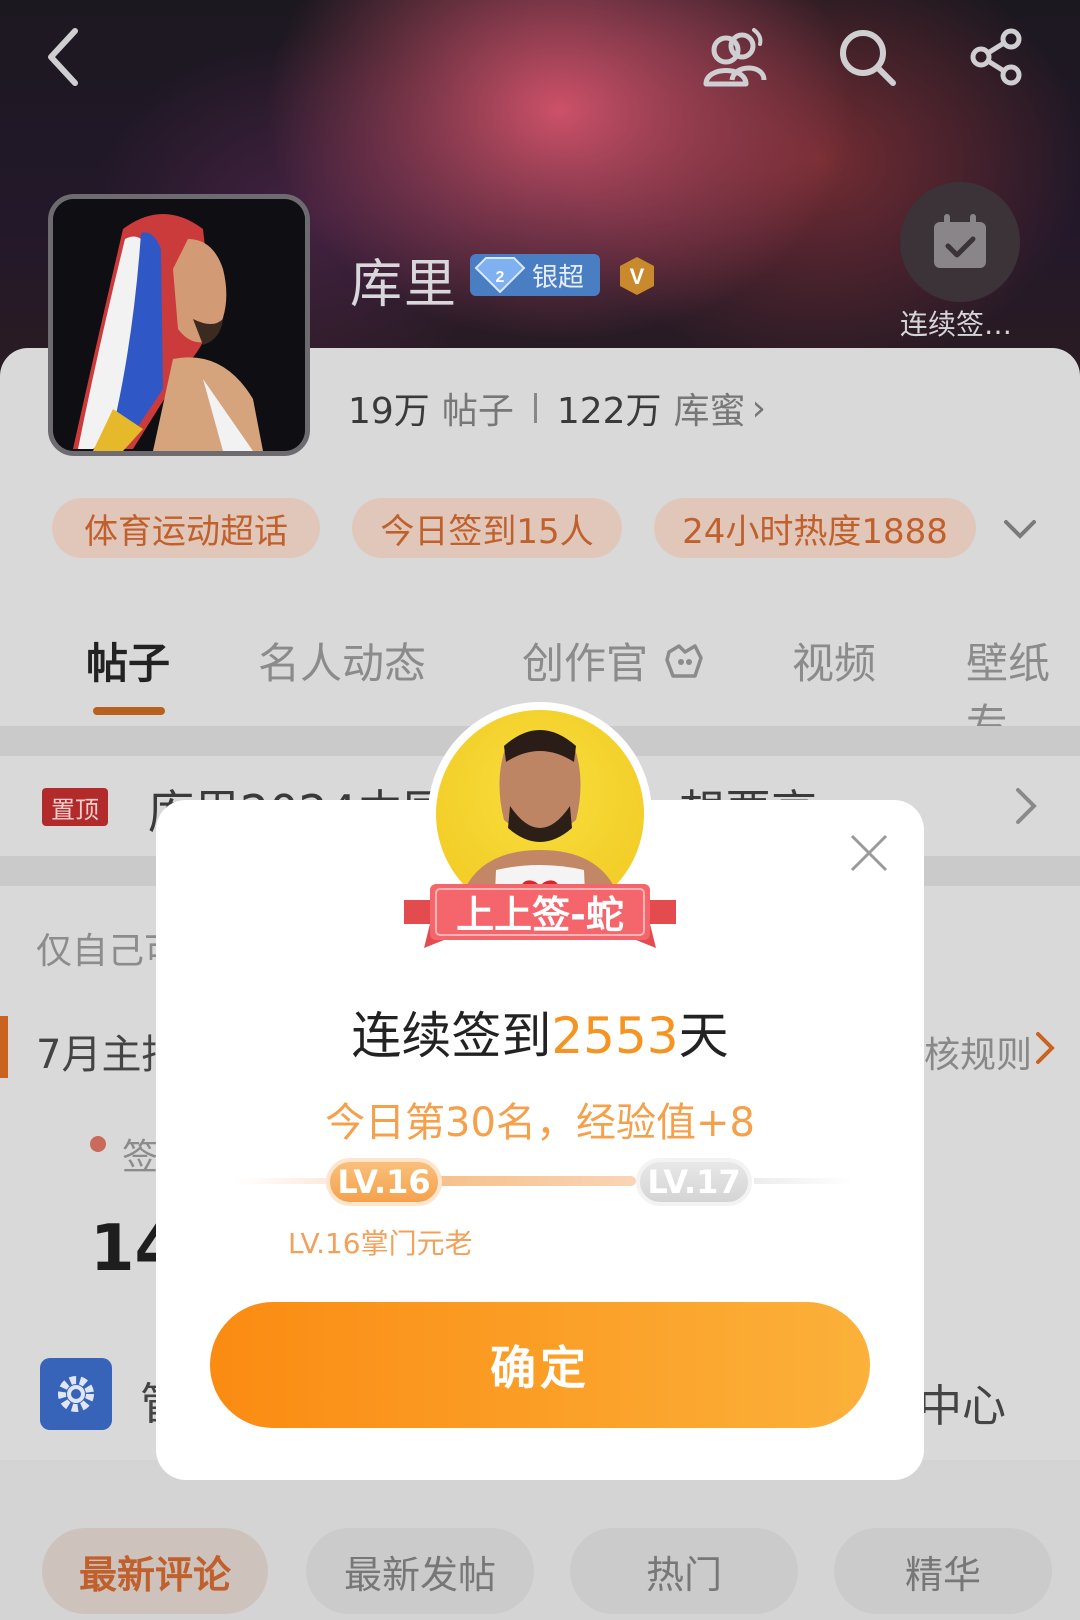 The width and height of the screenshot is (1080, 1620). What do you see at coordinates (451, 1036) in the screenshot?
I see `title-prefix: 连续签到` at bounding box center [451, 1036].